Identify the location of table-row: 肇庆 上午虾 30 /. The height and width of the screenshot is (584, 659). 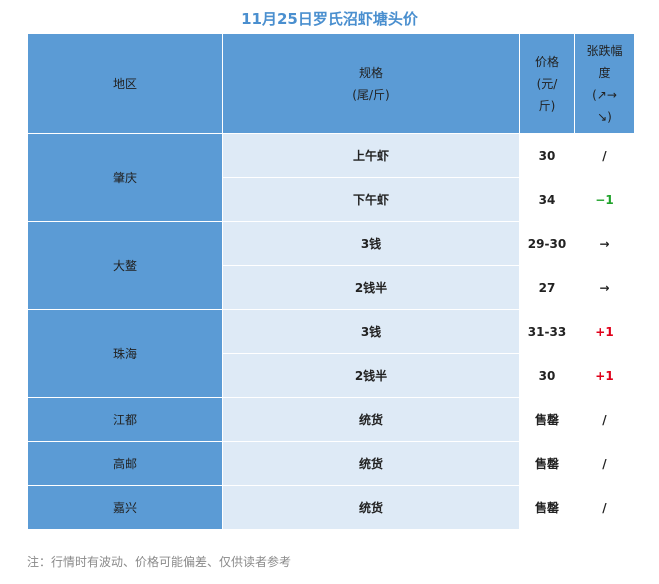
(331, 177).